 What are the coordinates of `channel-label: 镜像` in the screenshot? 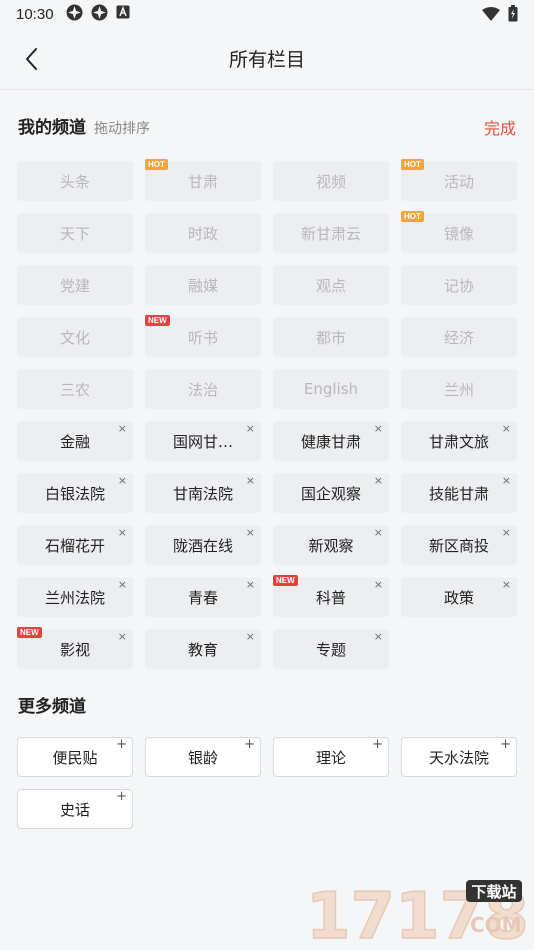 It's located at (458, 233).